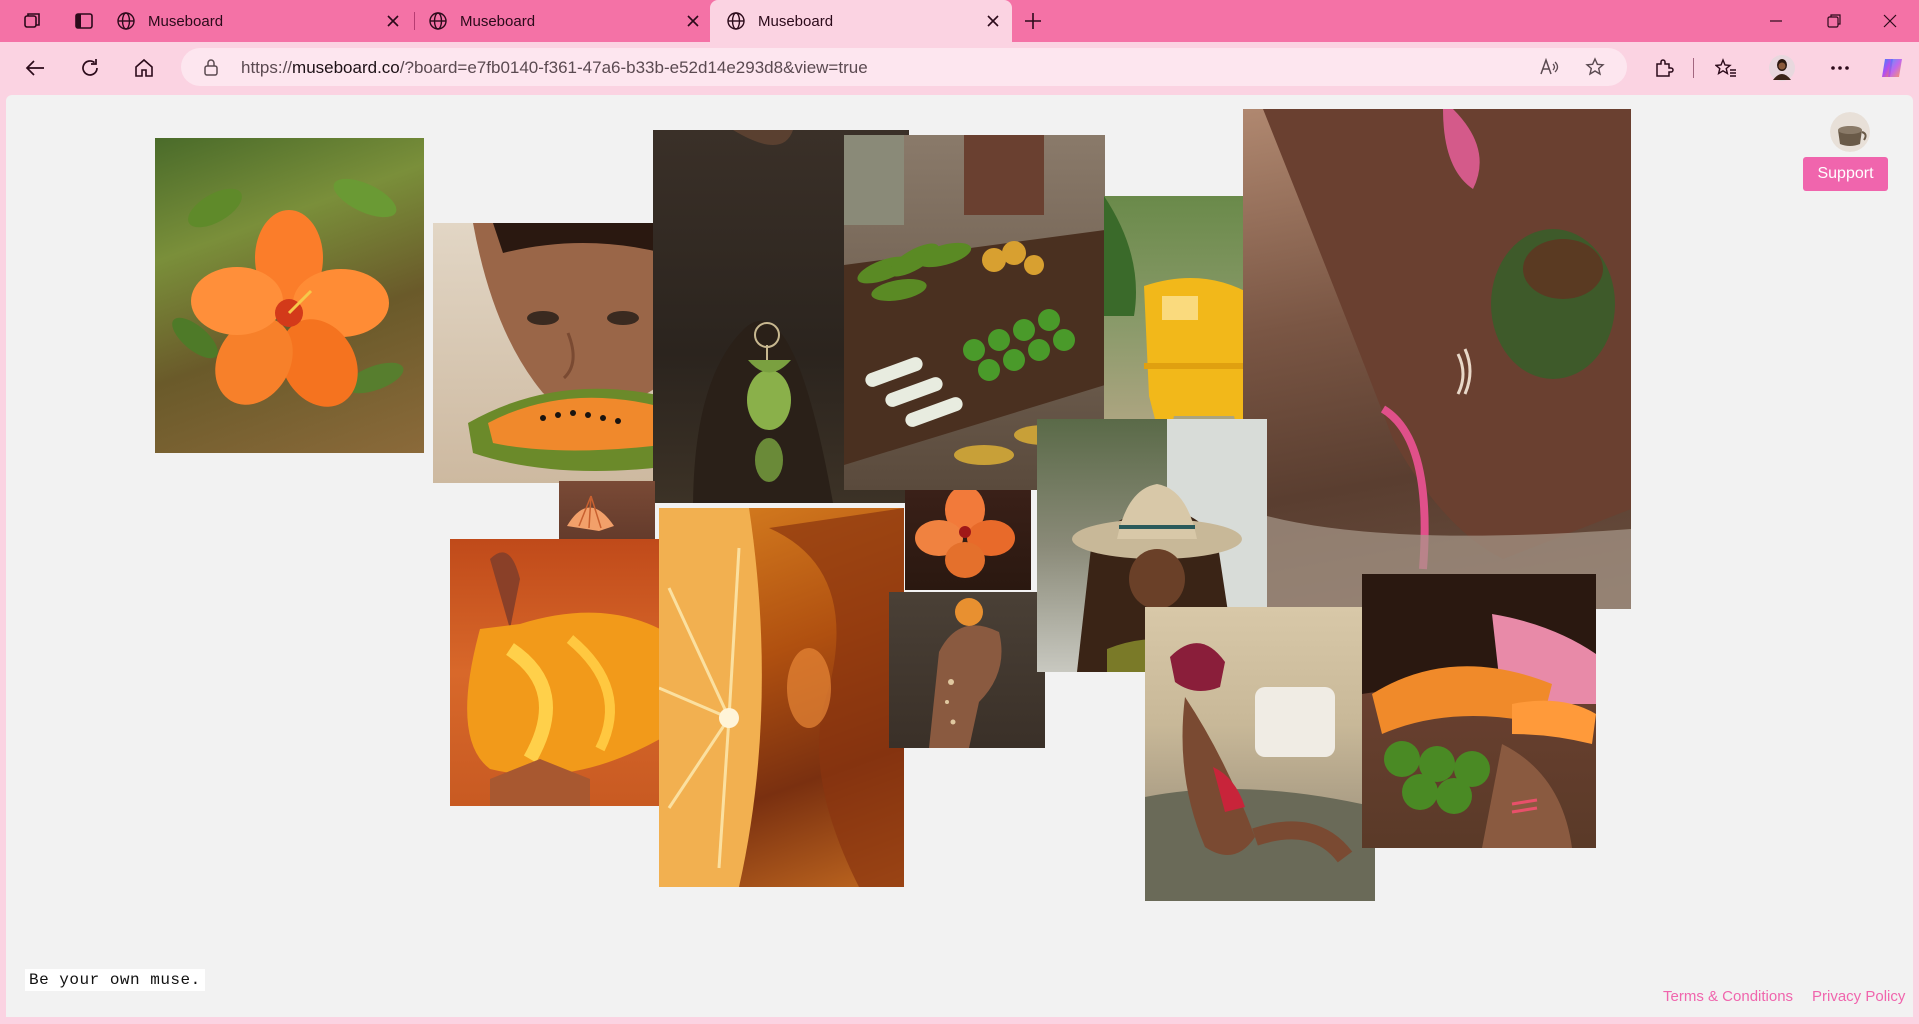 This screenshot has width=1919, height=1024. What do you see at coordinates (1892, 68) in the screenshot?
I see `copilot-icon` at bounding box center [1892, 68].